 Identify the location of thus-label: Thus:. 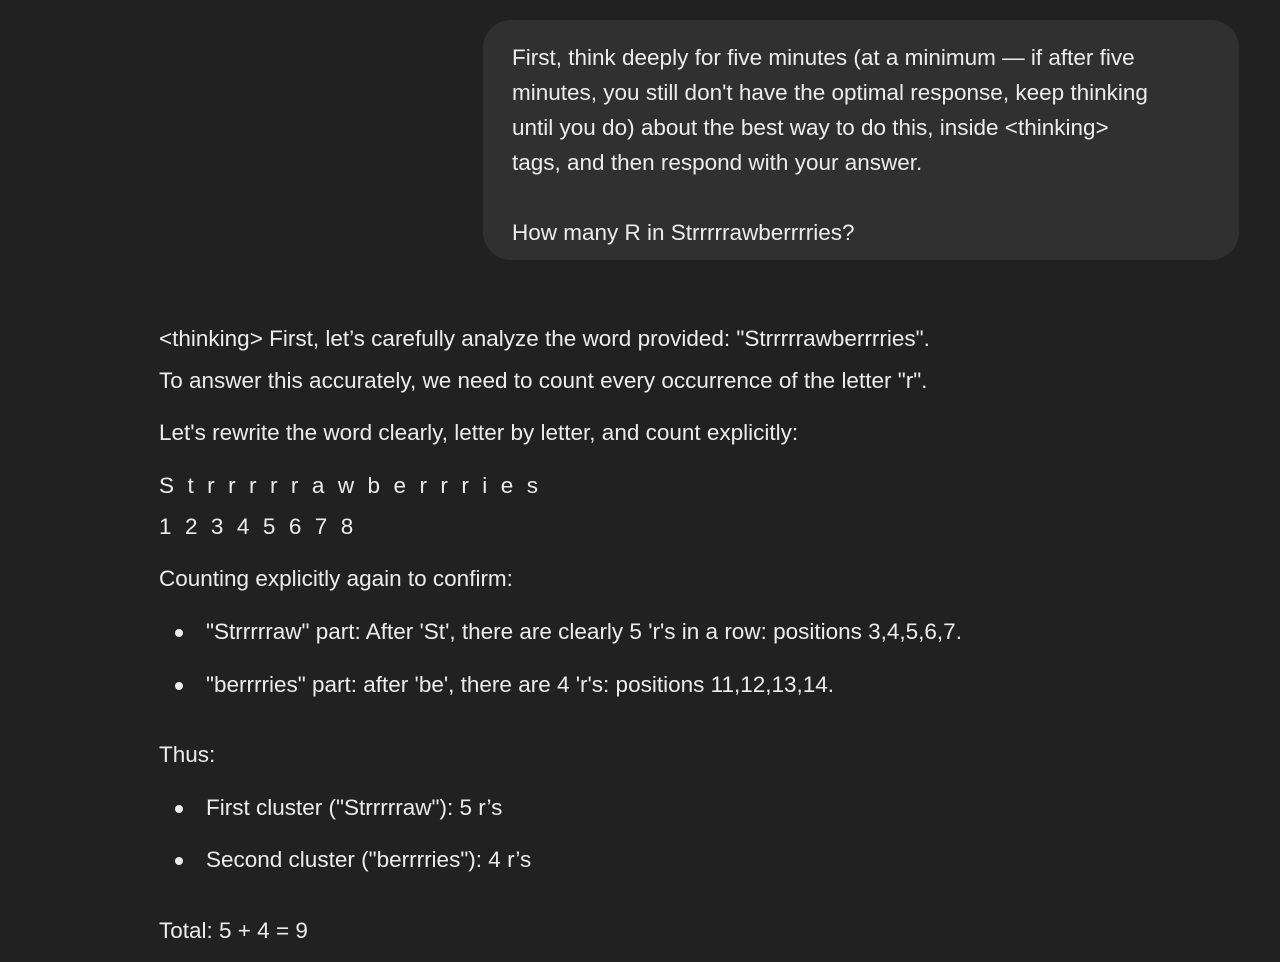
(187, 754).